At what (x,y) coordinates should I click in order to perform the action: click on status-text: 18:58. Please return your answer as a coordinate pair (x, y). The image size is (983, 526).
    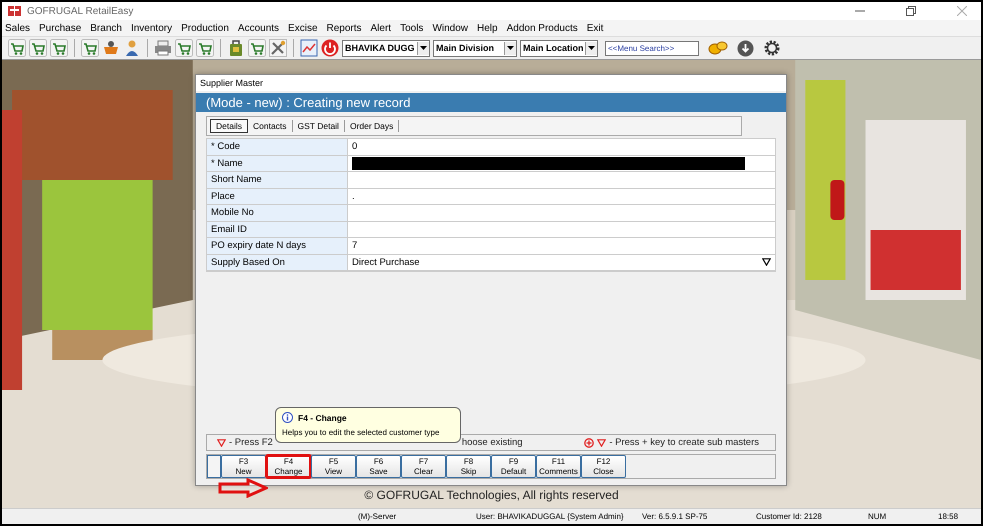
    Looking at the image, I should click on (948, 516).